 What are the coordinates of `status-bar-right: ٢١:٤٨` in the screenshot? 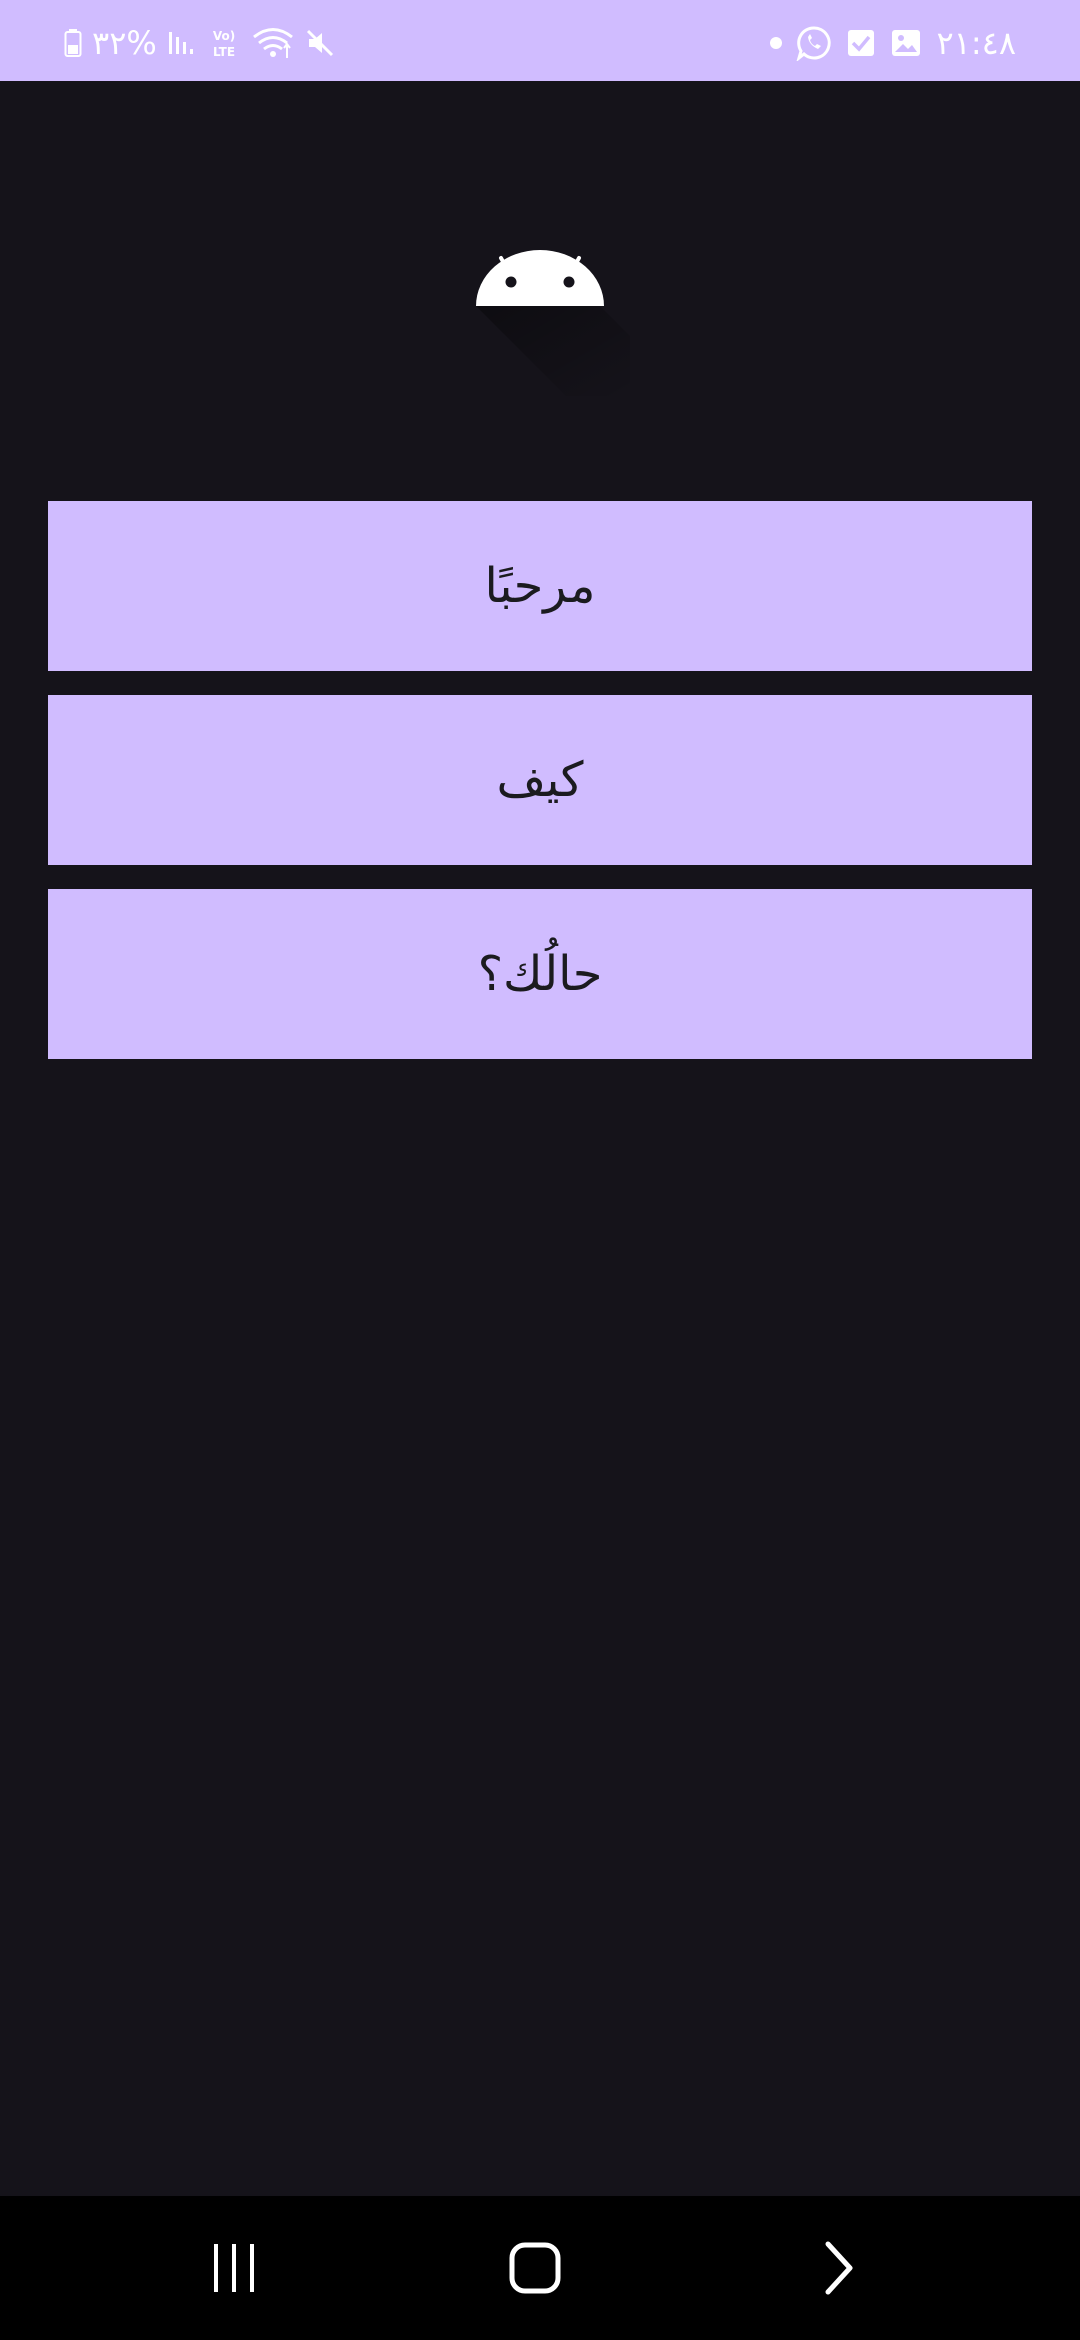 It's located at (893, 43).